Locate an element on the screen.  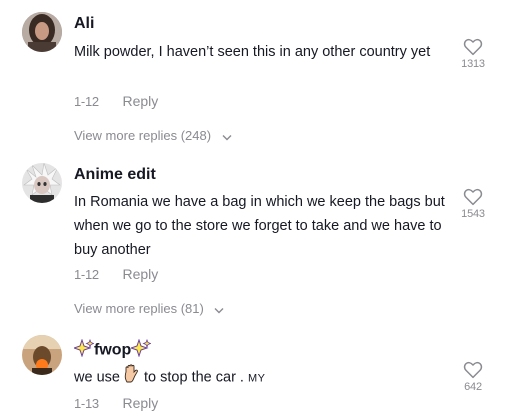
comment-text: we use to stop the car . MY is located at coordinates (260, 377).